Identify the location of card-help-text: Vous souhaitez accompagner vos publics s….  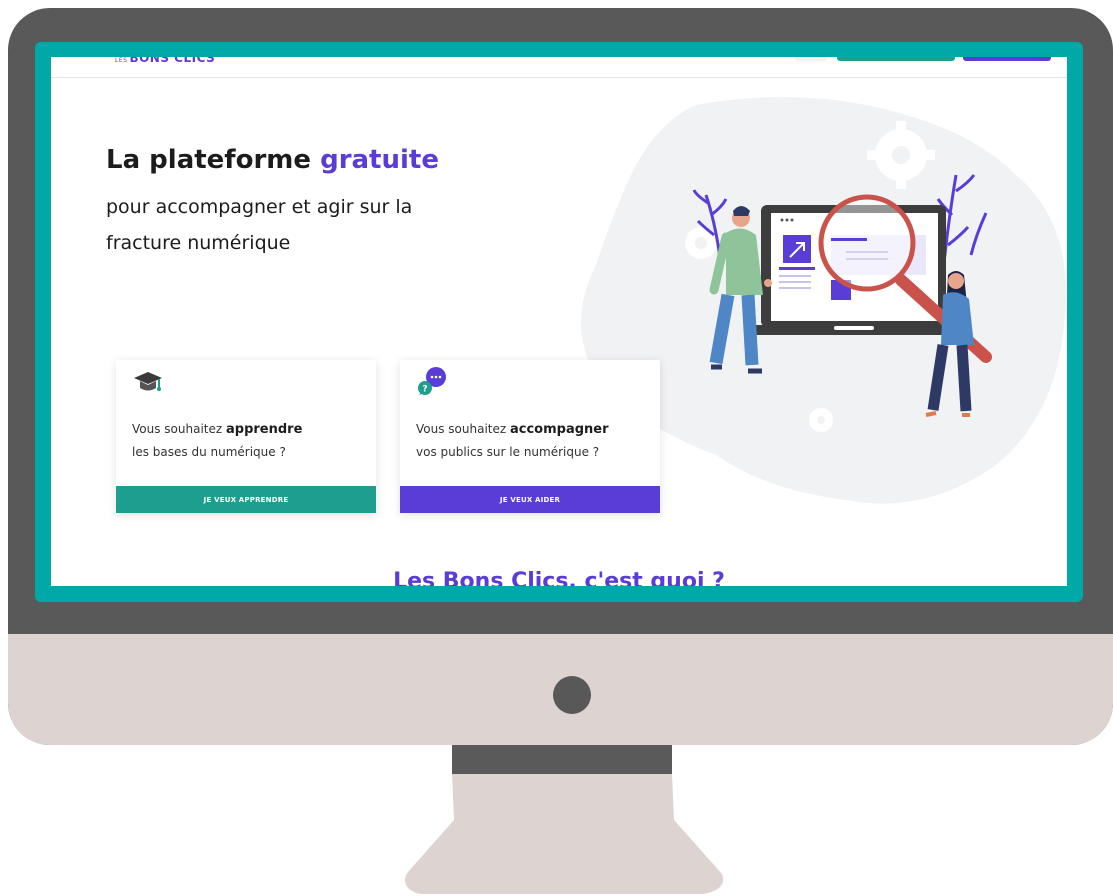
(512, 440).